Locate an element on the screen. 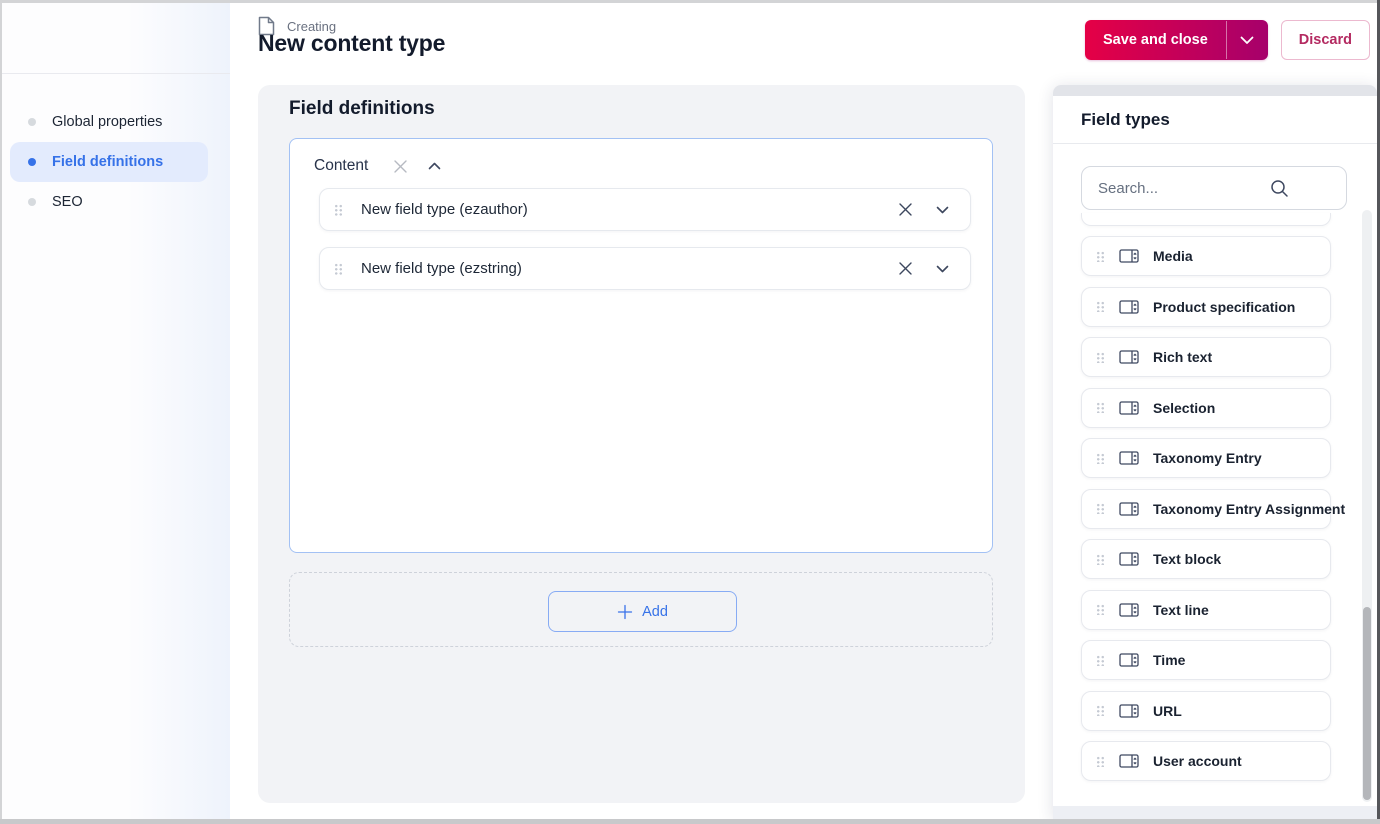  sidebar-item-label: SEO is located at coordinates (67, 202).